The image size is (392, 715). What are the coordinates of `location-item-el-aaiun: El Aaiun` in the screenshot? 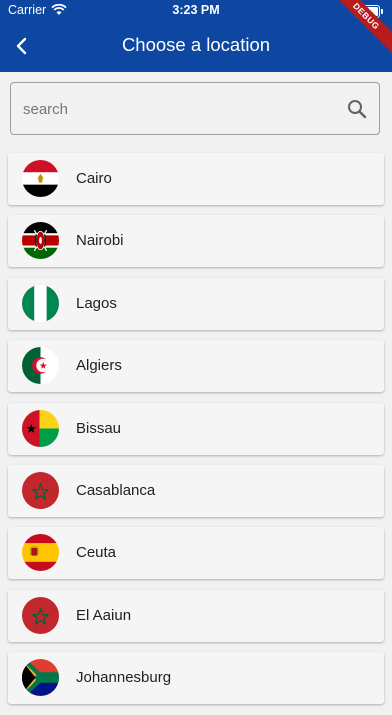 It's located at (196, 615).